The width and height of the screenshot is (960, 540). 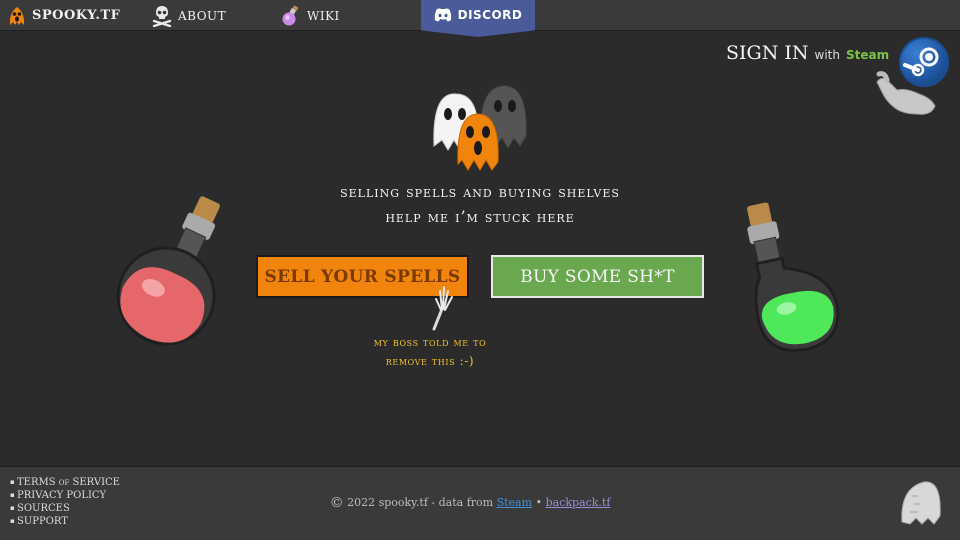 I want to click on red-potion-icon, so click(x=168, y=271).